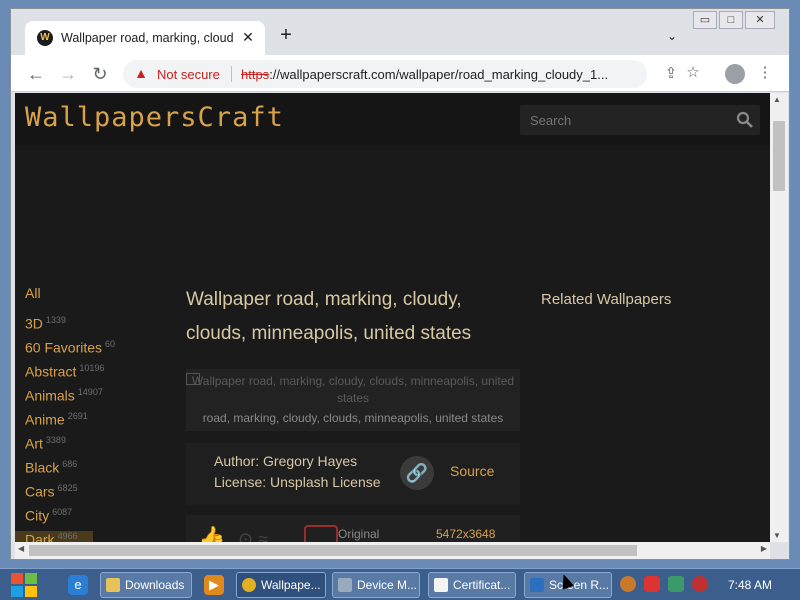 This screenshot has height=600, width=800. What do you see at coordinates (693, 73) in the screenshot?
I see `star-icon: ☆` at bounding box center [693, 73].